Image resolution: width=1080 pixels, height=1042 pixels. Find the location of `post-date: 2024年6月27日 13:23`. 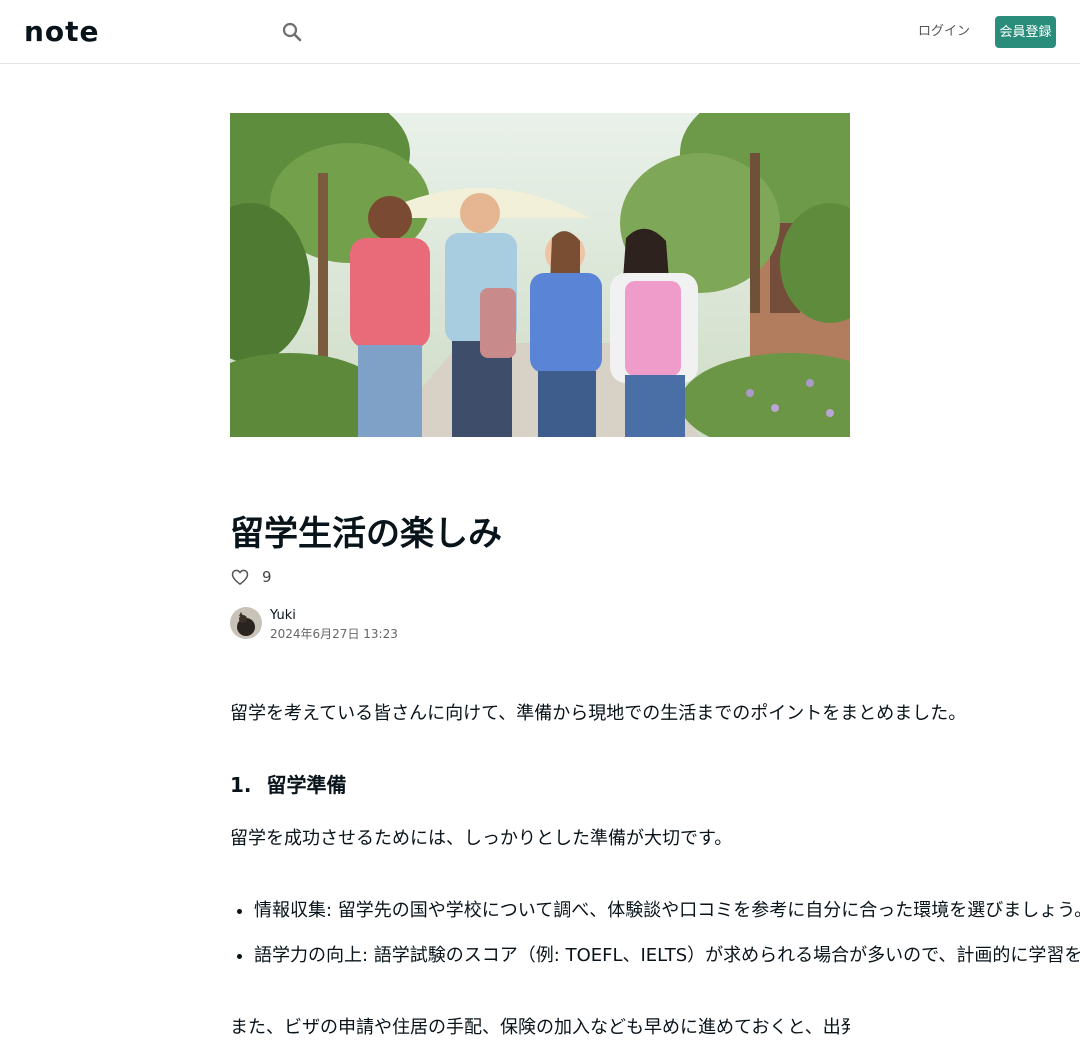

post-date: 2024年6月27日 13:23 is located at coordinates (334, 634).